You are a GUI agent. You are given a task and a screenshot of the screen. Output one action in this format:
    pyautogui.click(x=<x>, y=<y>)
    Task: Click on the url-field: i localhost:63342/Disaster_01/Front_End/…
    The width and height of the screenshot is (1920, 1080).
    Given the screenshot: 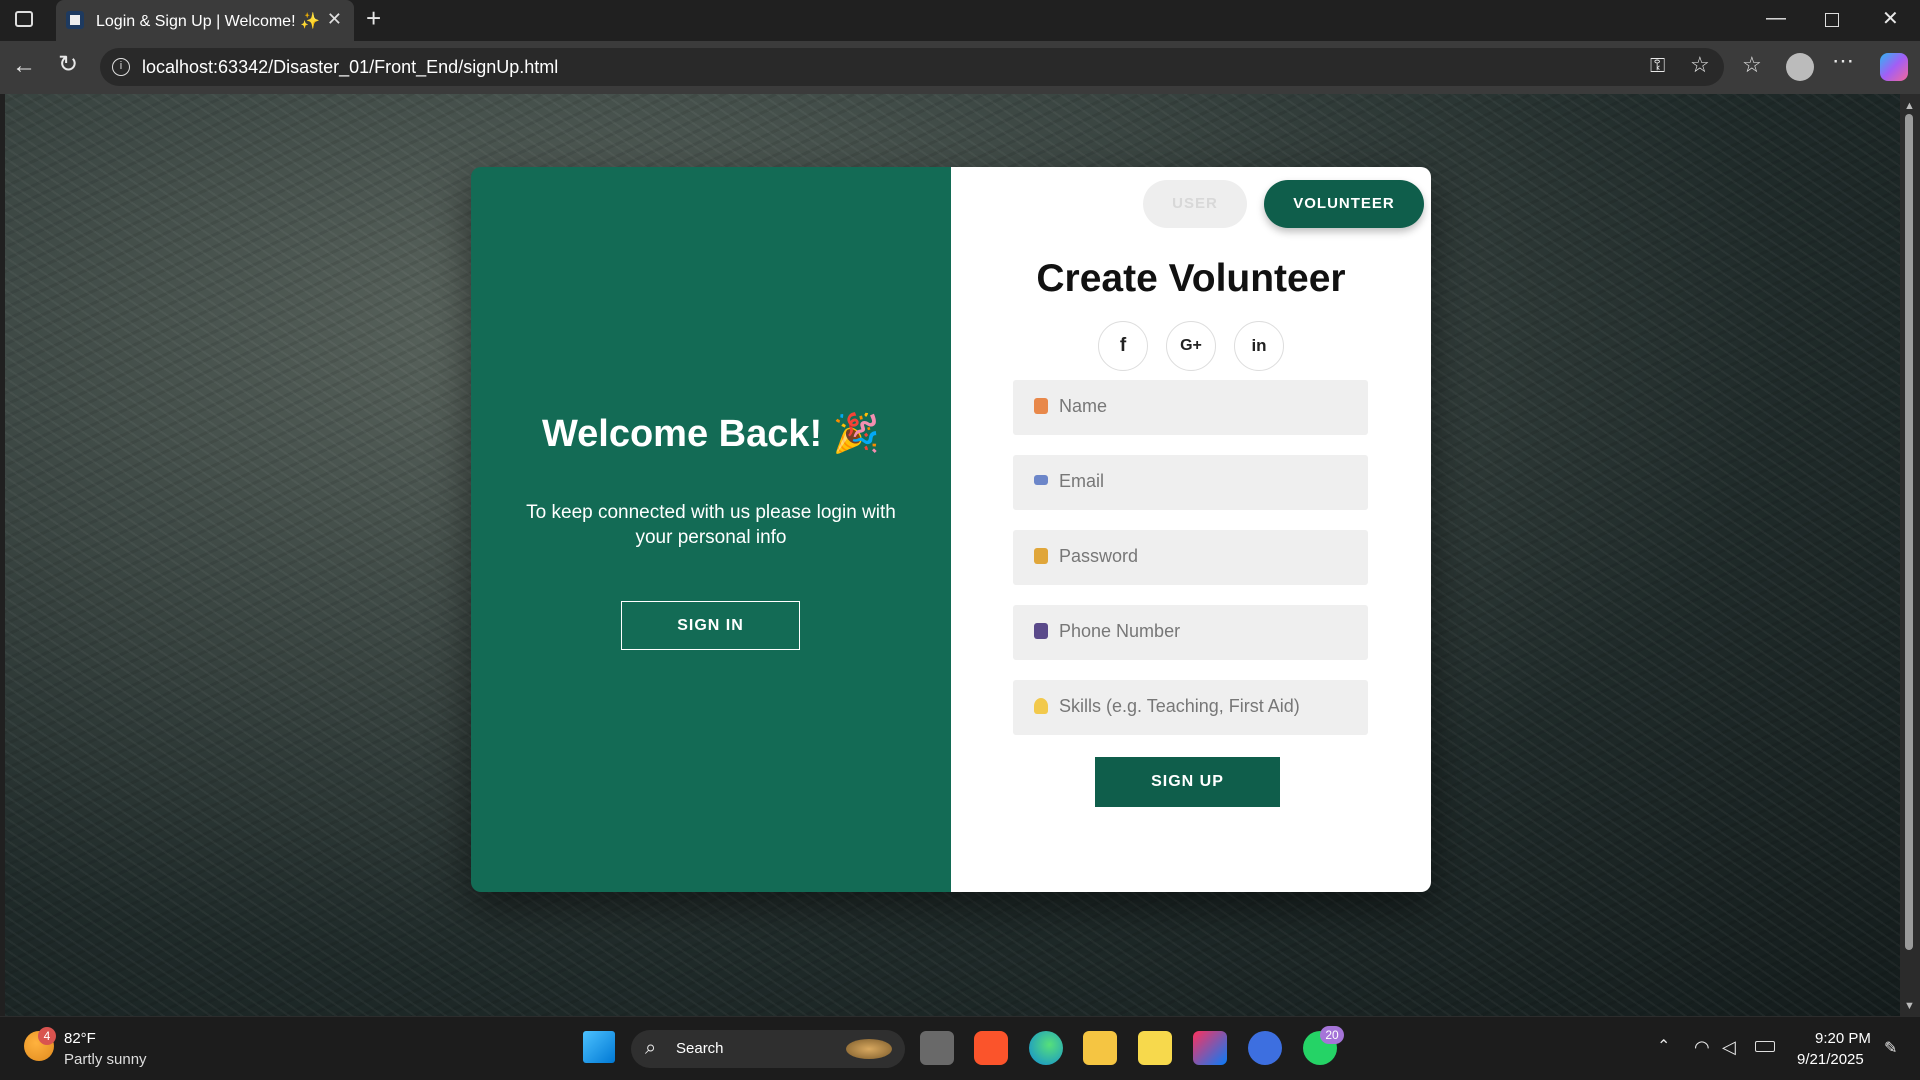 What is the action you would take?
    pyautogui.click(x=912, y=67)
    